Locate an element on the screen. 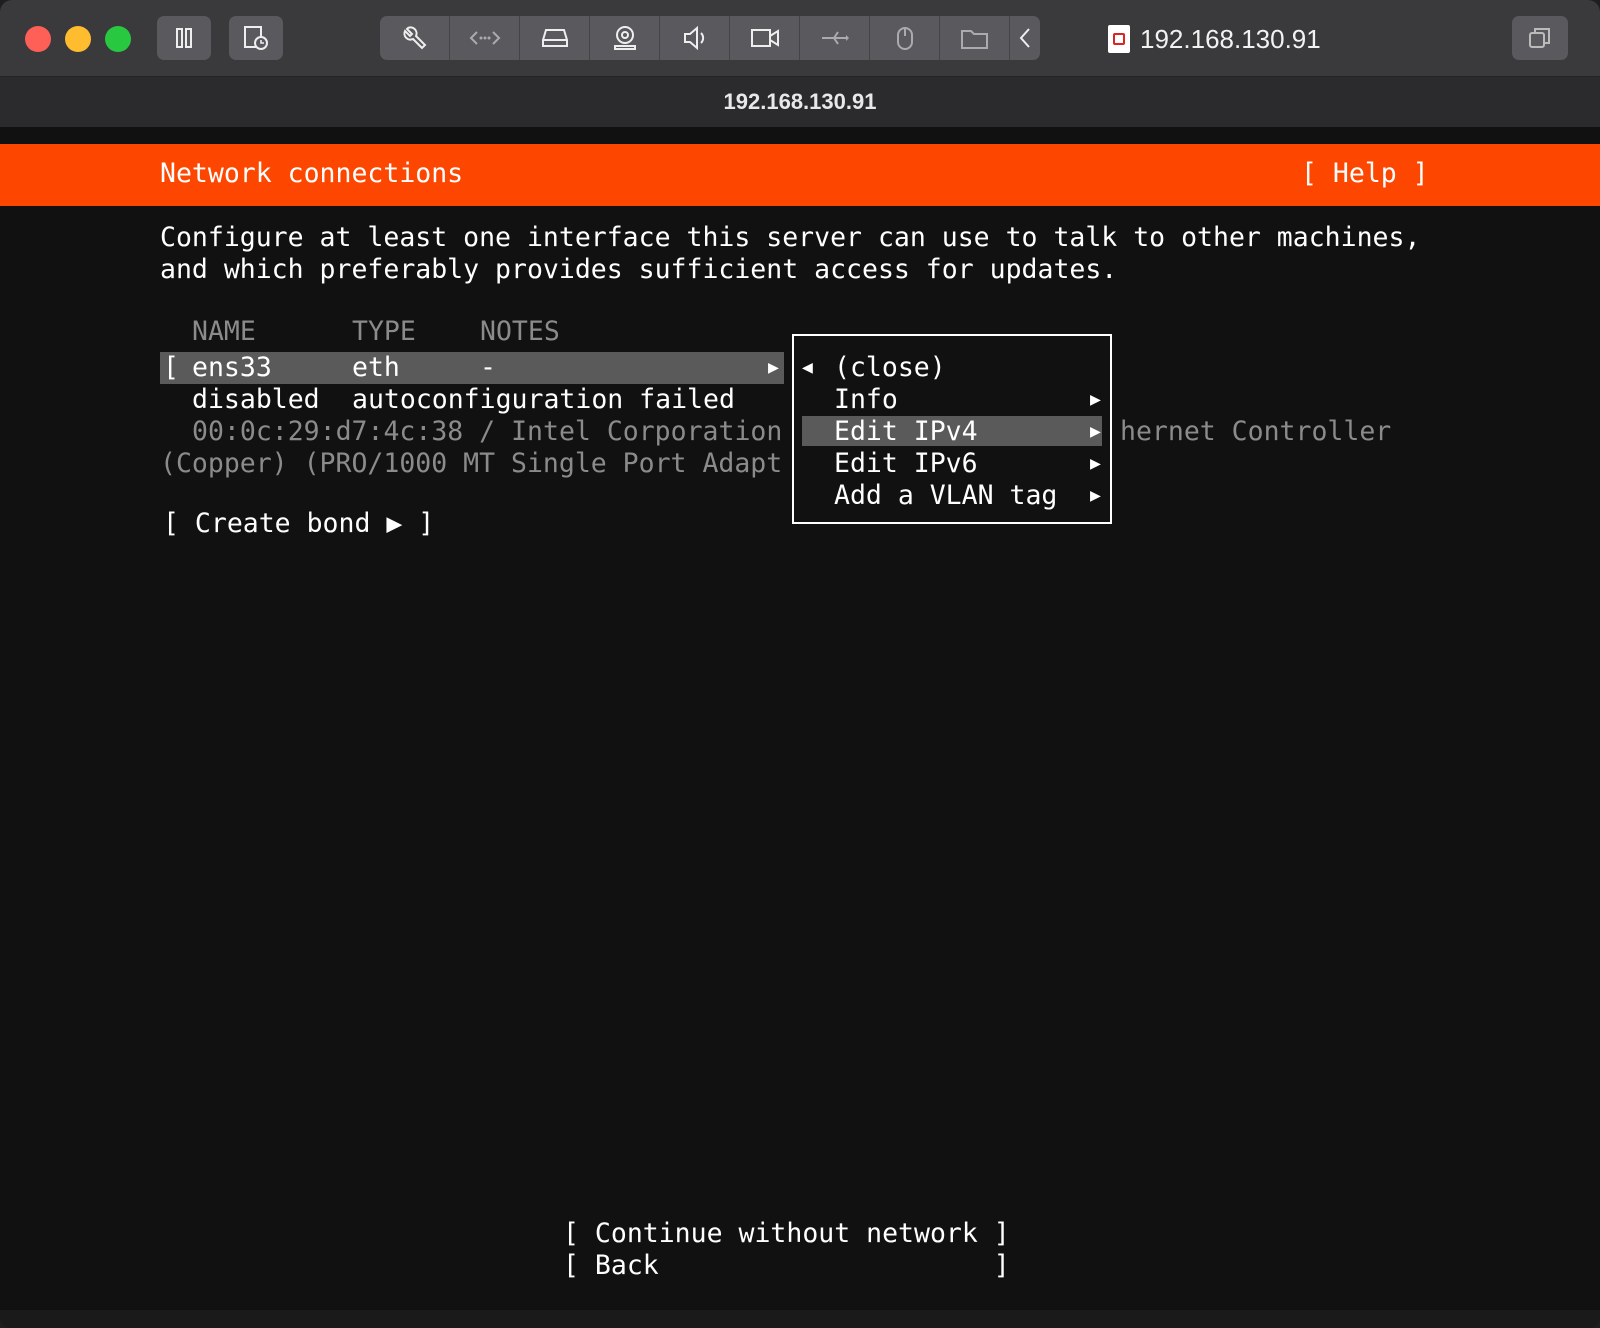 Image resolution: width=1600 pixels, height=1328 pixels. network-button is located at coordinates (485, 38).